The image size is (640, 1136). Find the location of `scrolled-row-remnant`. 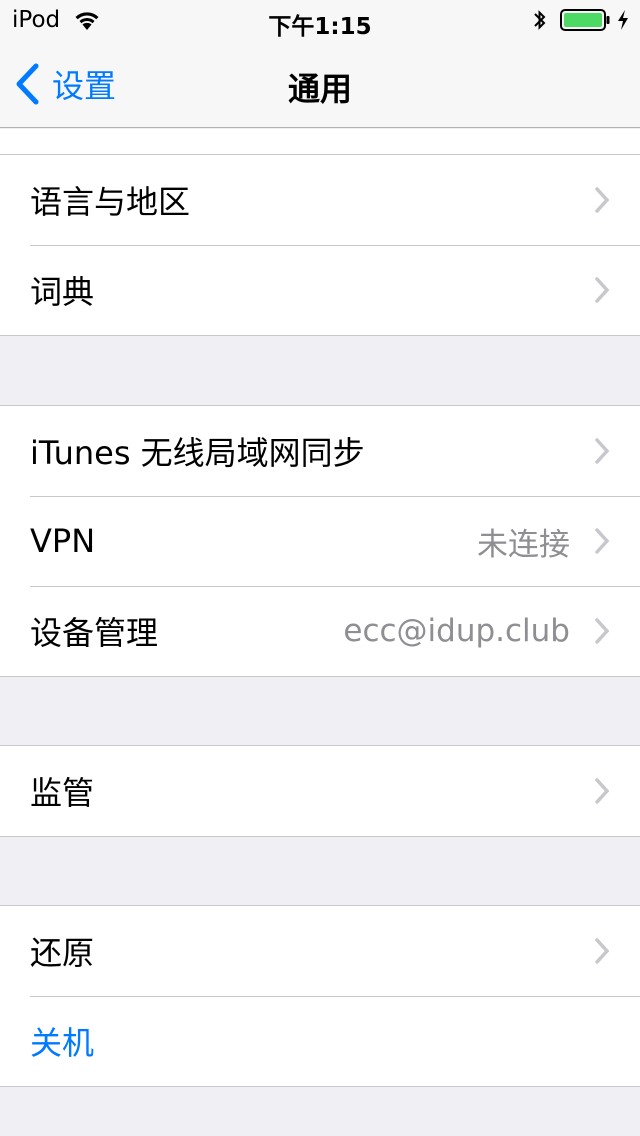

scrolled-row-remnant is located at coordinates (320, 142).